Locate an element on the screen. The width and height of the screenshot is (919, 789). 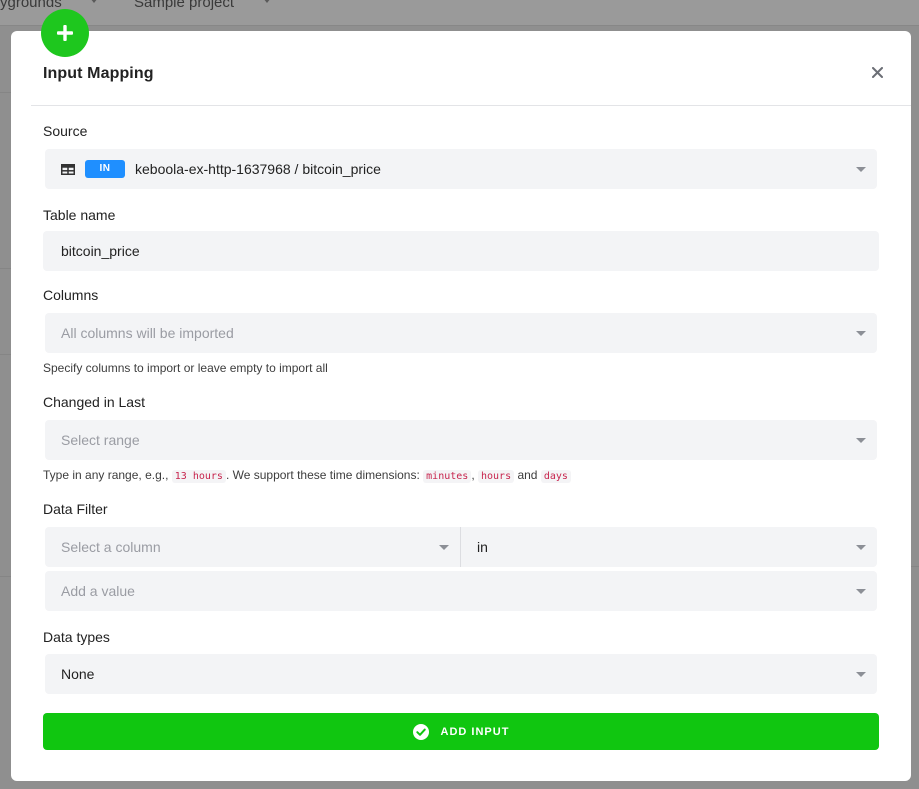
columns-select: All columns will be imported is located at coordinates (461, 333).